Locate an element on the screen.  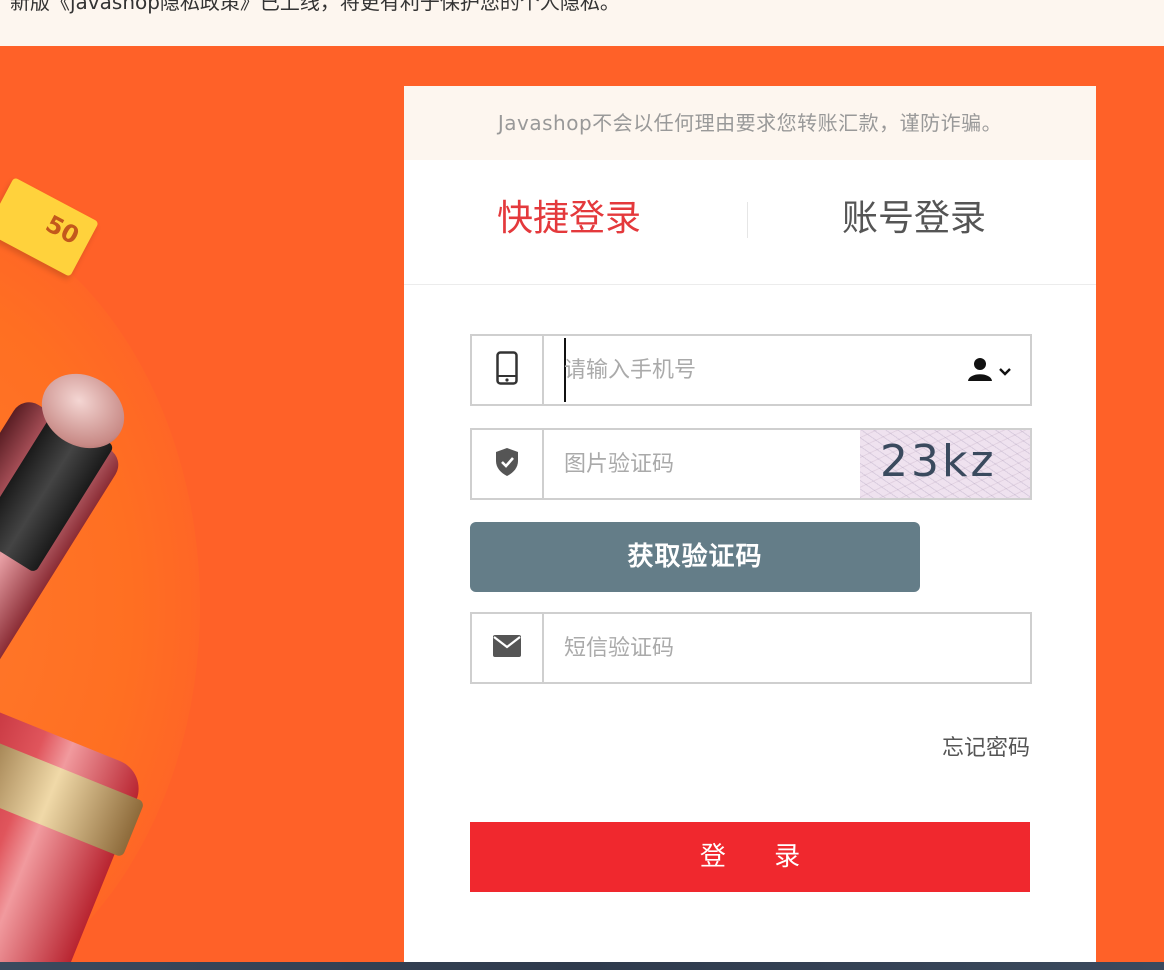
phone-field is located at coordinates (751, 370).